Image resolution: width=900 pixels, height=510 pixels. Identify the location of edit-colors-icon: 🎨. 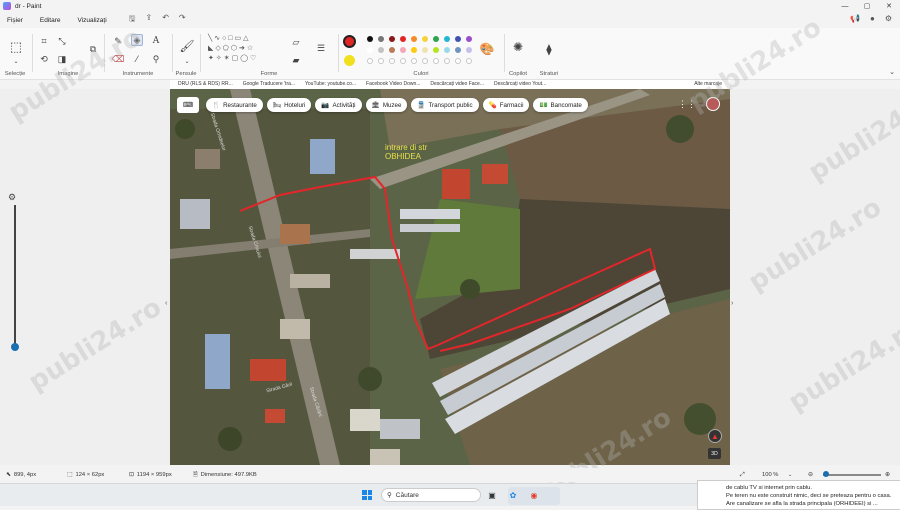
(487, 49).